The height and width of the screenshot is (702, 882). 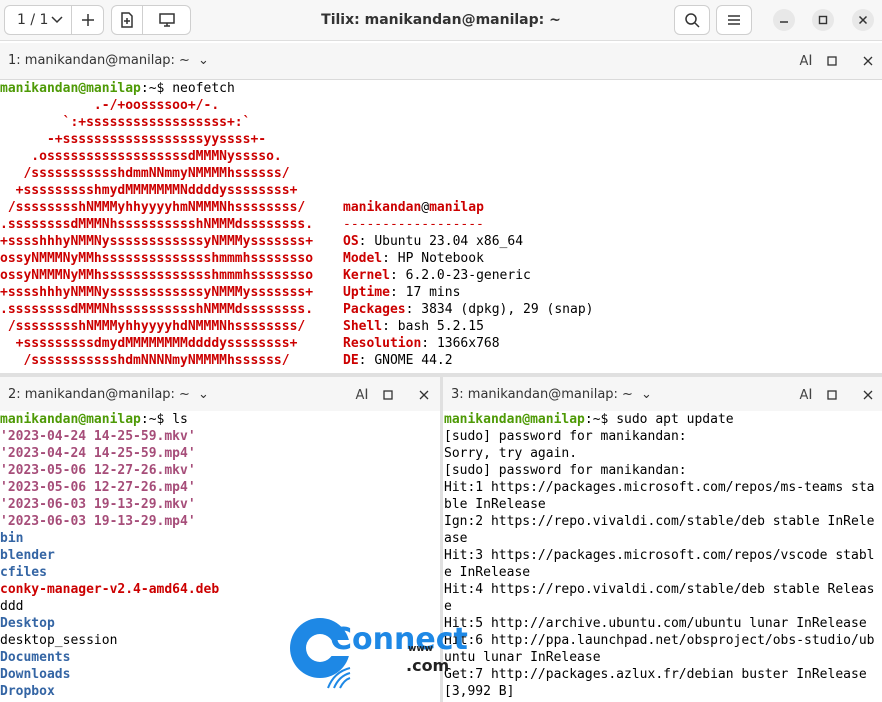 I want to click on session-switcher: 1 / 1, so click(x=38, y=20).